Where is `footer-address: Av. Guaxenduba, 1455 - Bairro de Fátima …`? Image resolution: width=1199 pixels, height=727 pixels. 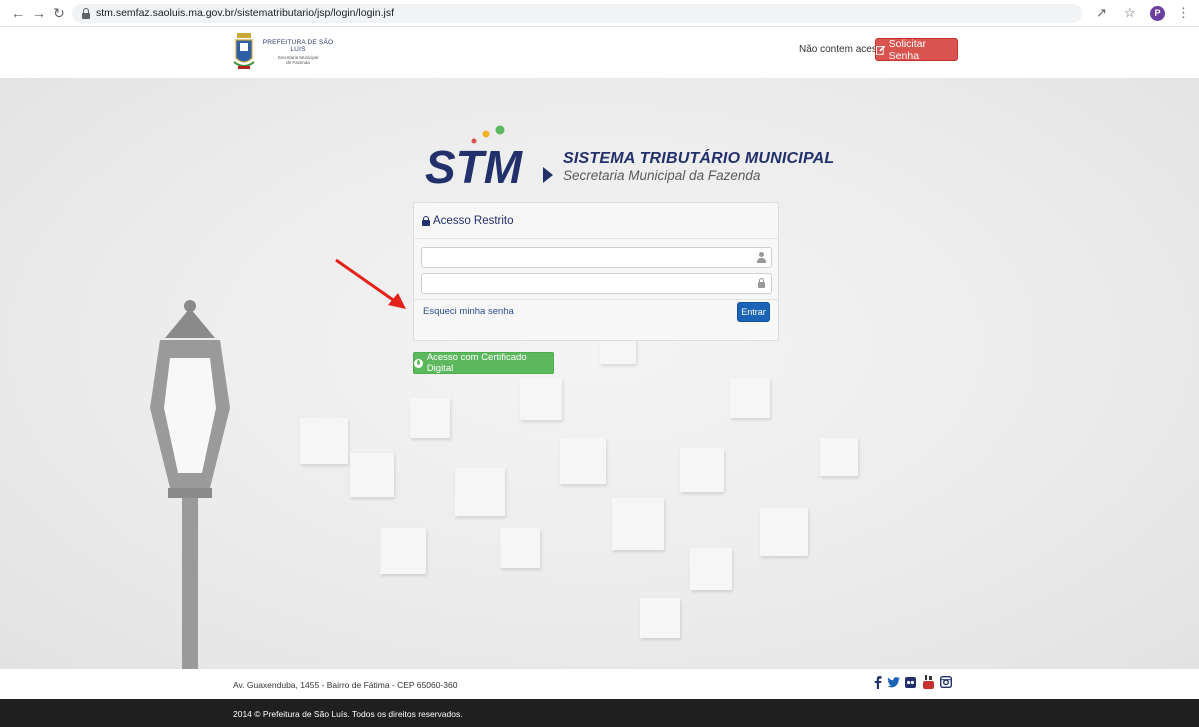
footer-address: Av. Guaxenduba, 1455 - Bairro de Fátima … is located at coordinates (345, 685).